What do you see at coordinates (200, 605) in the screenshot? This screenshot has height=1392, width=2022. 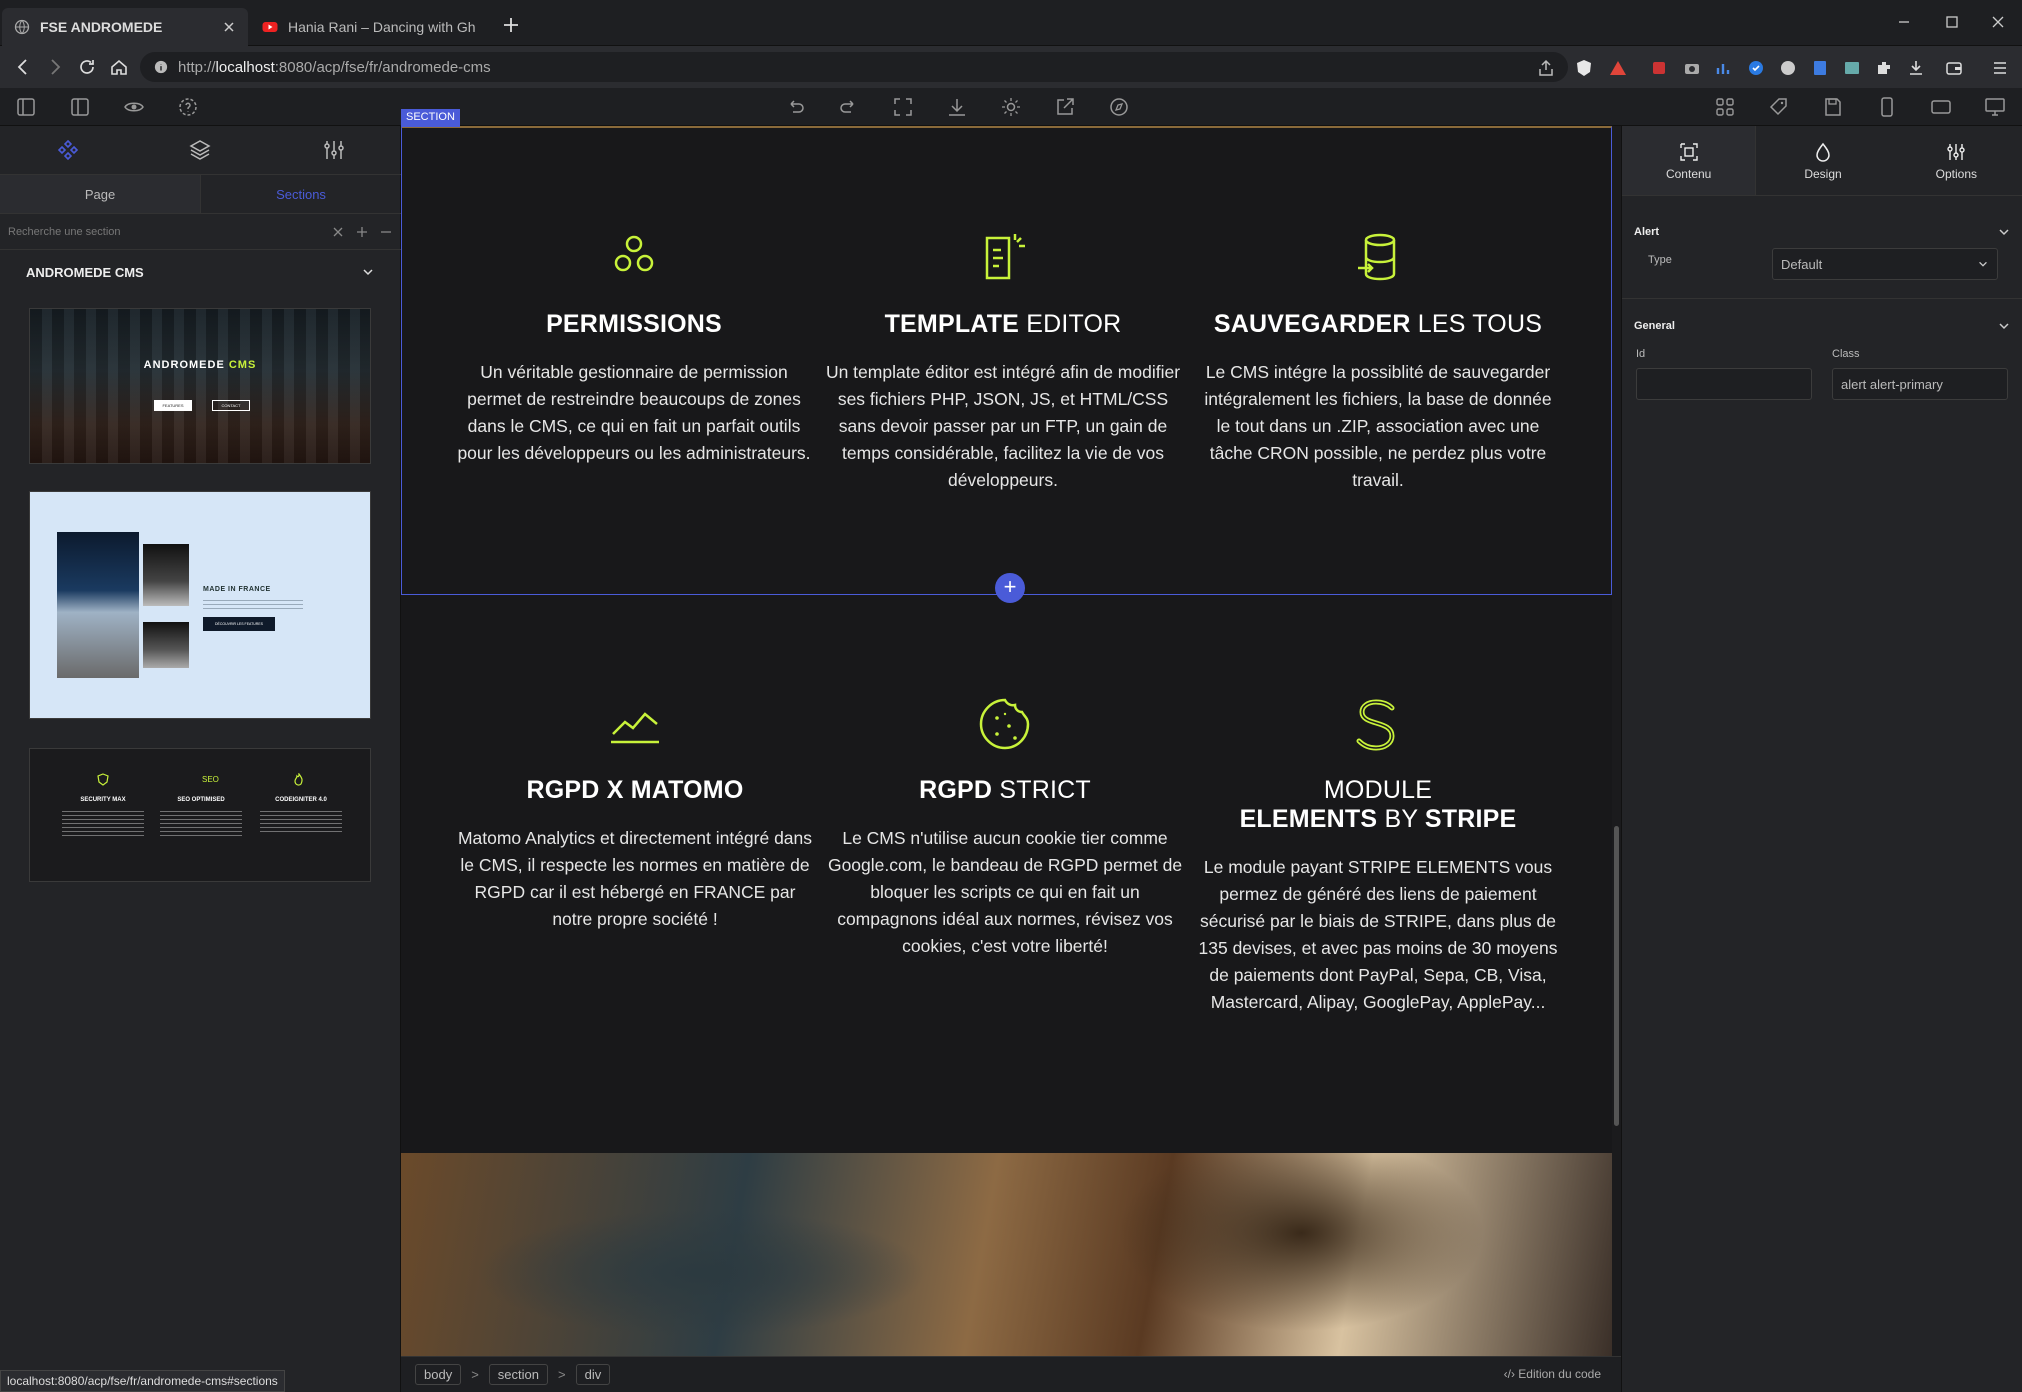 I see `section-thumbnail-made-in-france: MADE IN FRANCE DÉCOUVRIR LES FEATURES` at bounding box center [200, 605].